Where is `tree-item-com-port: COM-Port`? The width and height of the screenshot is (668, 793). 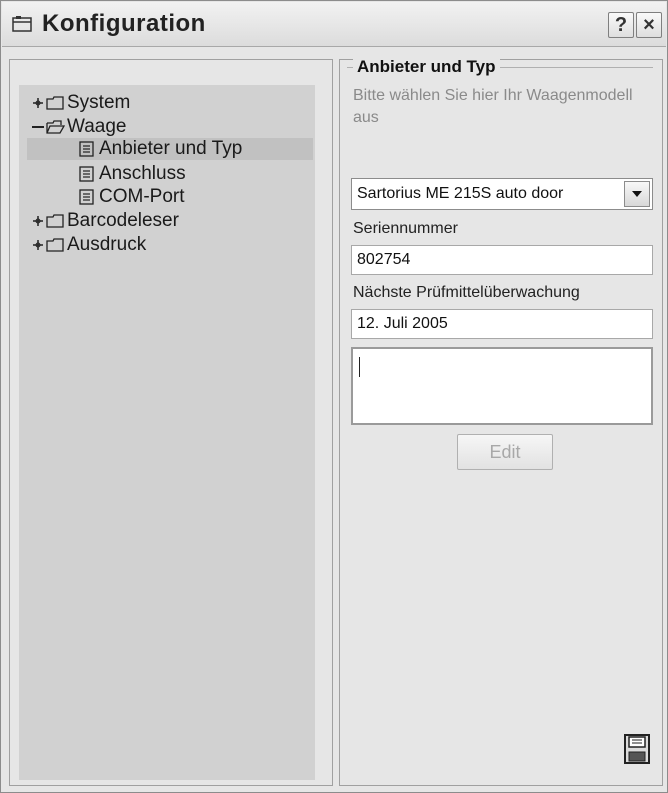 tree-item-com-port: COM-Port is located at coordinates (131, 197).